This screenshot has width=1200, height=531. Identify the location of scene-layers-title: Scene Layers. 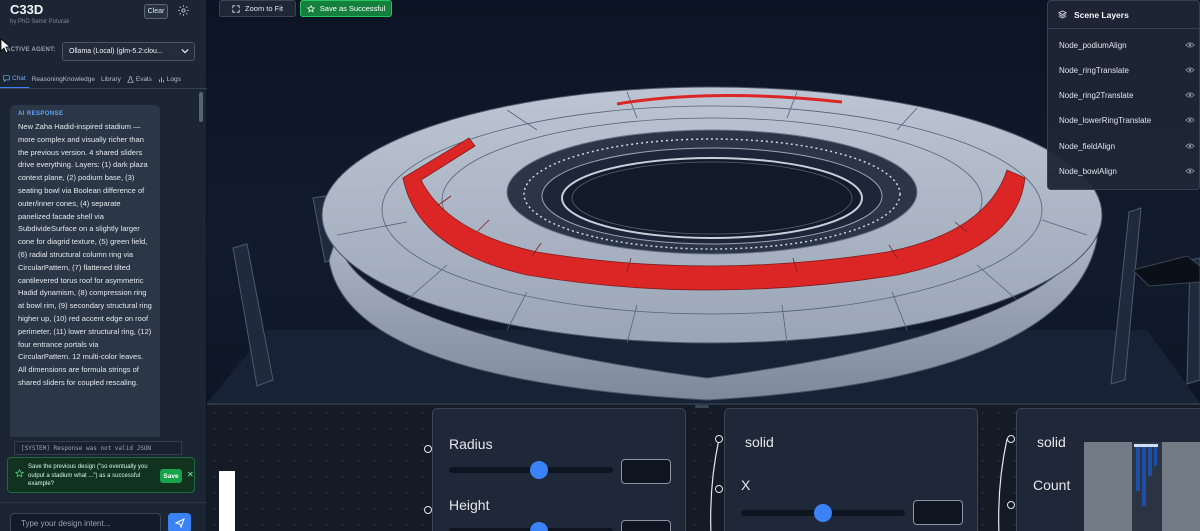
(1101, 14).